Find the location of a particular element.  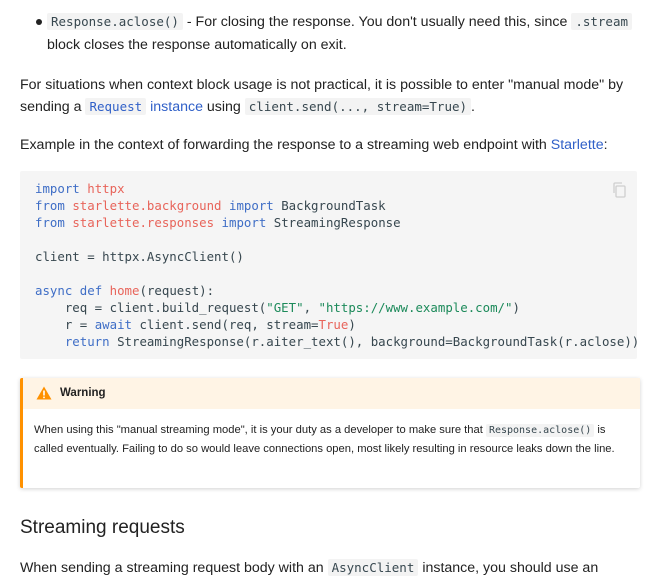

copy-icon is located at coordinates (619, 190).